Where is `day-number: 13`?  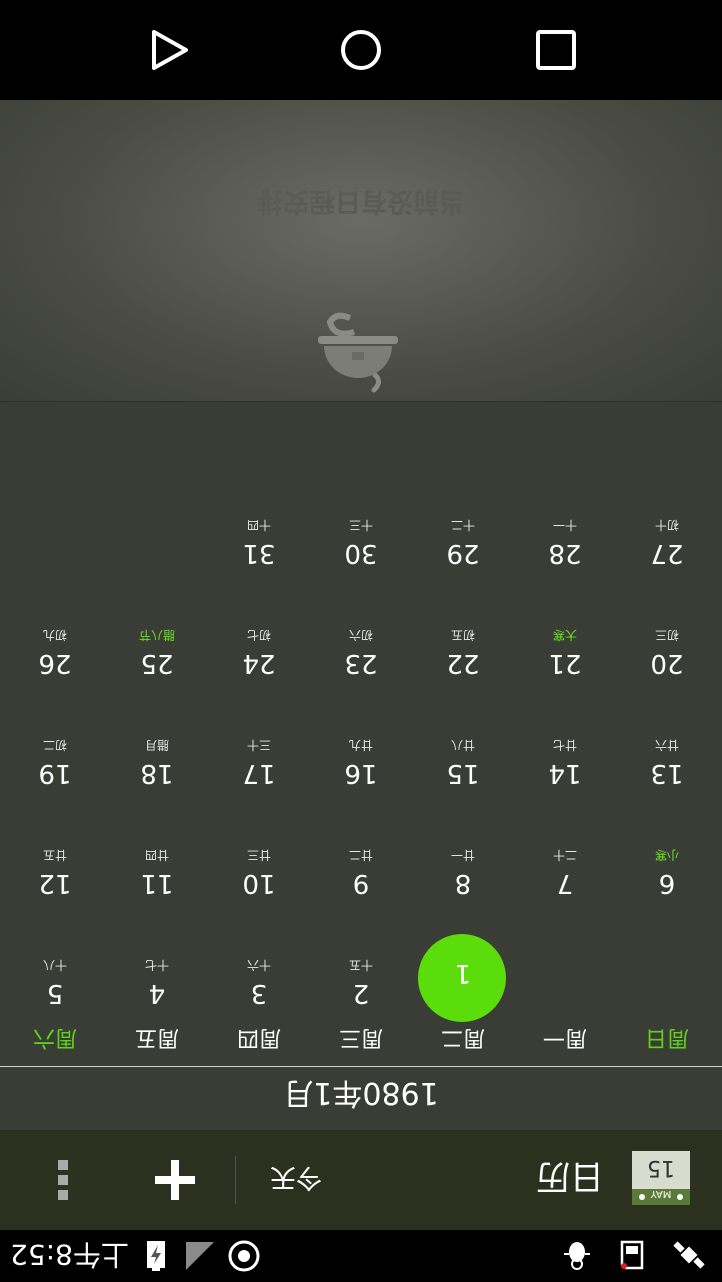 day-number: 13 is located at coordinates (667, 773).